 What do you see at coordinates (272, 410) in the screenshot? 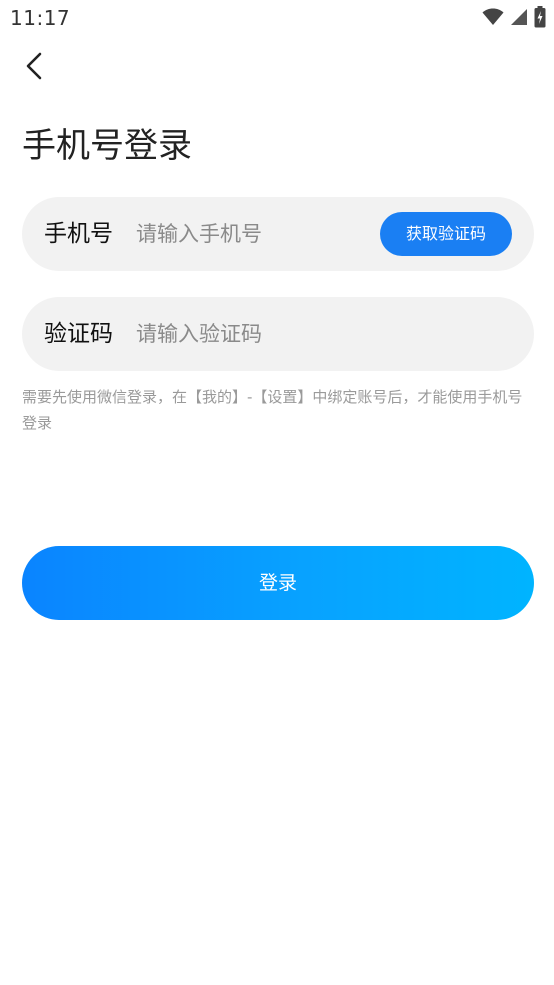
I see `hint-text: 需要先使用微信登录，在【我的】-【设置】中绑定账号后，才能使用手机号登录` at bounding box center [272, 410].